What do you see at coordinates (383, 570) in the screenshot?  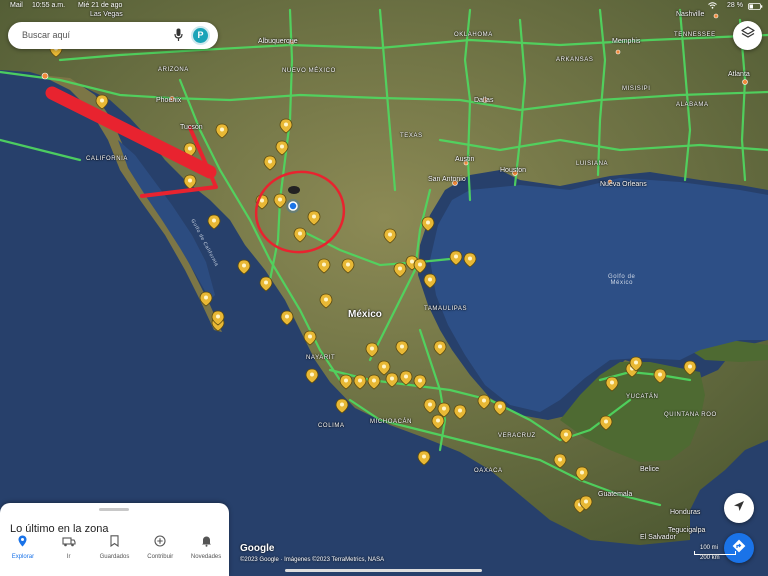 I see `home-indicator` at bounding box center [383, 570].